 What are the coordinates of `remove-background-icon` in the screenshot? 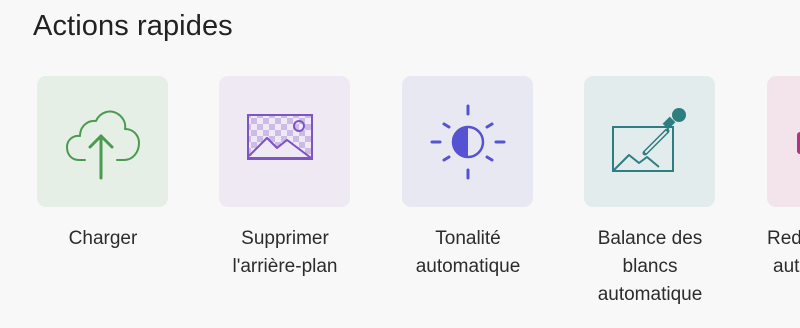 It's located at (279, 136).